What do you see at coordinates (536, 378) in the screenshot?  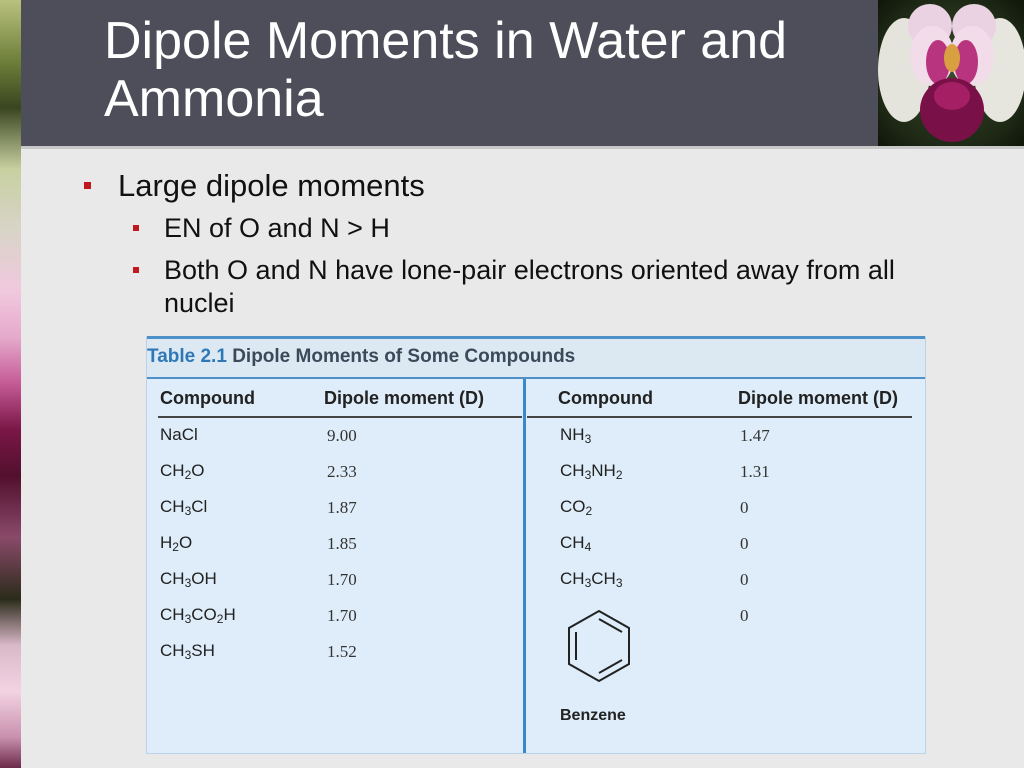 I see `table-header-rule` at bounding box center [536, 378].